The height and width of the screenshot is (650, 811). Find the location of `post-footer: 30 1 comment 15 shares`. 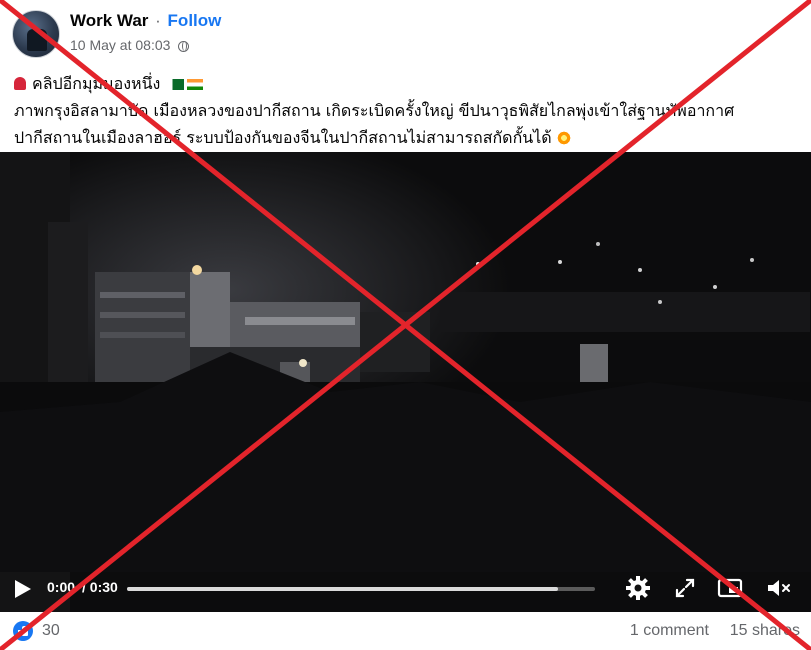

post-footer: 30 1 comment 15 shares is located at coordinates (405, 631).